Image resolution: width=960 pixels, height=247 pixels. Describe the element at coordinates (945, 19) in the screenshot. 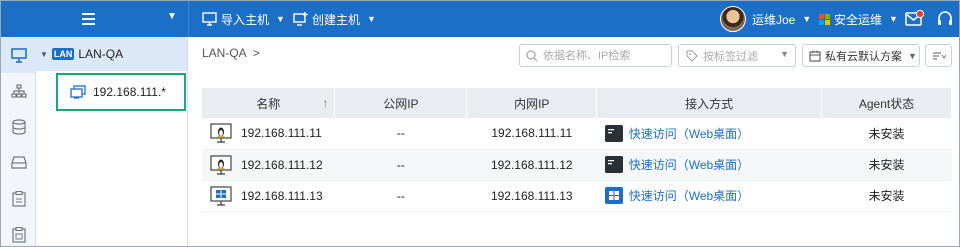

I see `headset-icon` at that location.